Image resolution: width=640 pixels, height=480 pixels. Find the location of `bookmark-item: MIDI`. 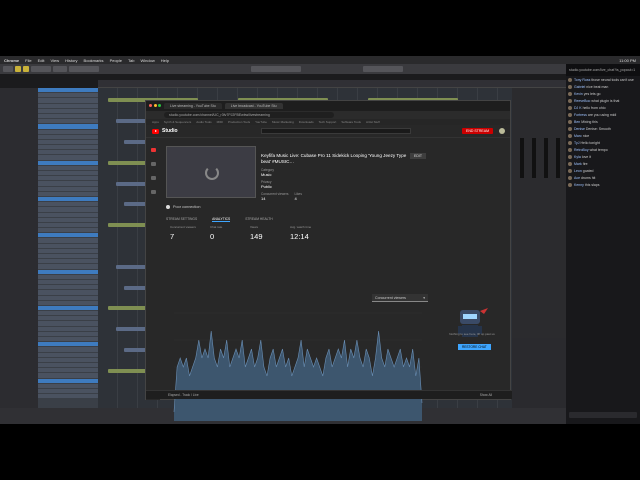

bookmark-item: MIDI is located at coordinates (220, 122).